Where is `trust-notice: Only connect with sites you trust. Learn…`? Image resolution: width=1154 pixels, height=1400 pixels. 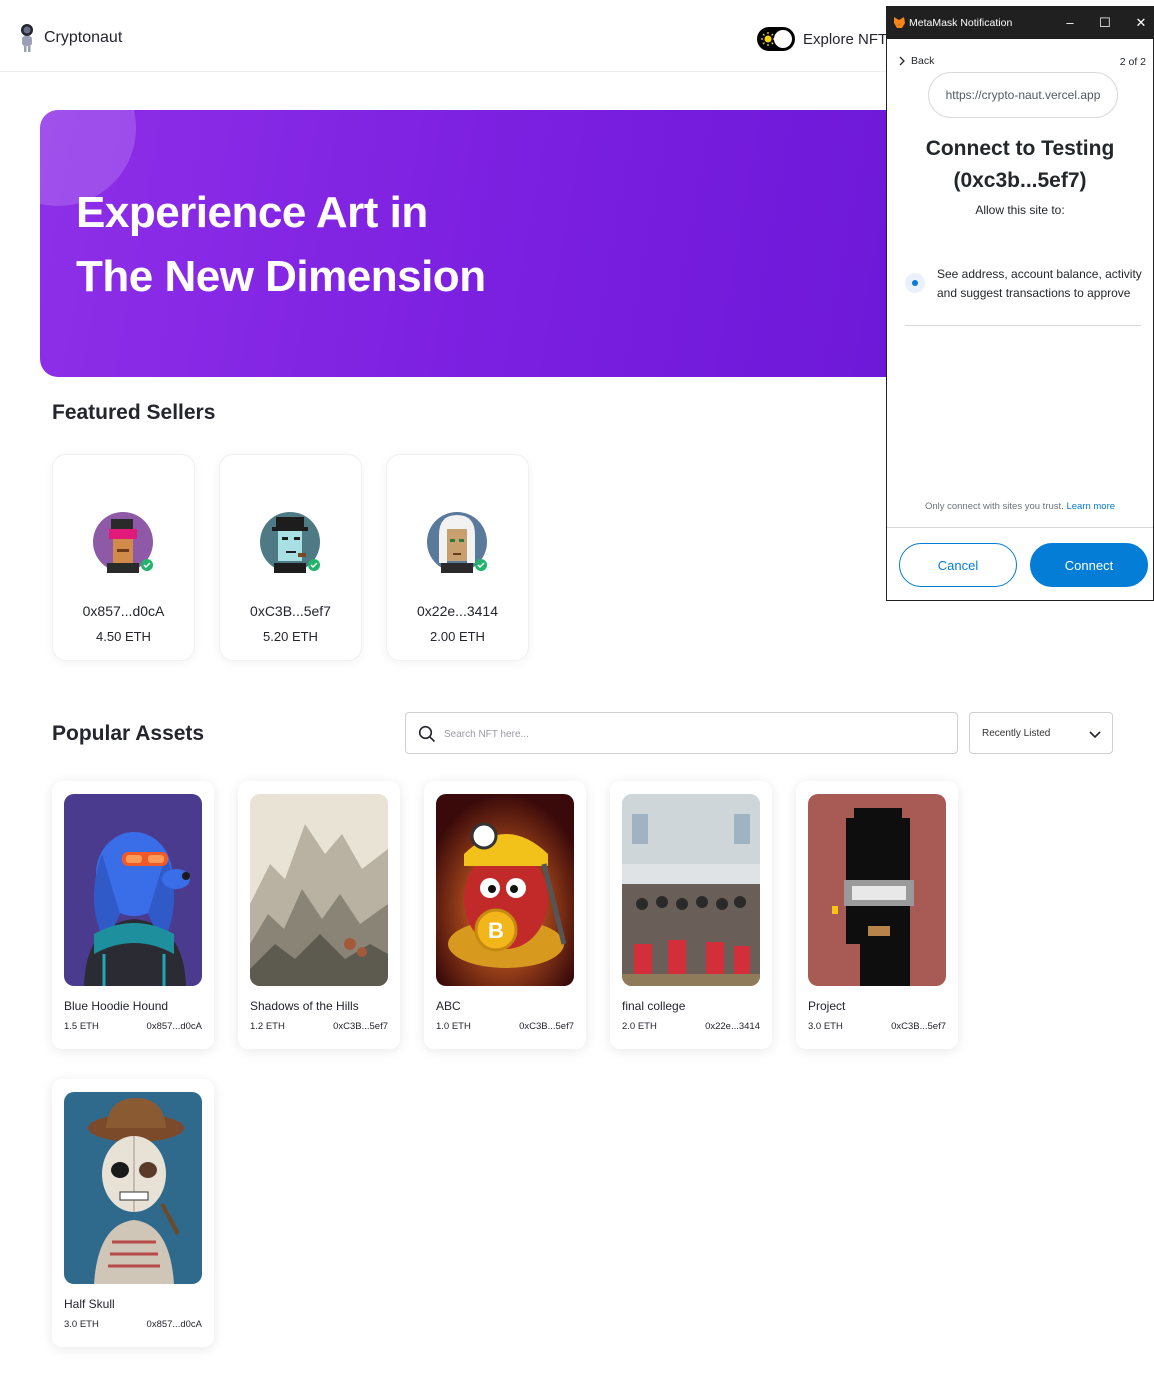 trust-notice: Only connect with sites you trust. Learn… is located at coordinates (1020, 506).